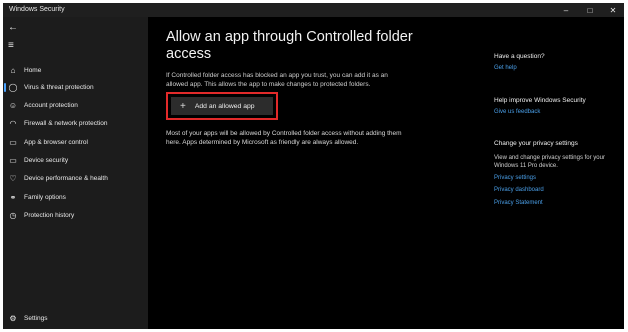 The width and height of the screenshot is (628, 332). What do you see at coordinates (183, 106) in the screenshot?
I see `plus-icon: +` at bounding box center [183, 106].